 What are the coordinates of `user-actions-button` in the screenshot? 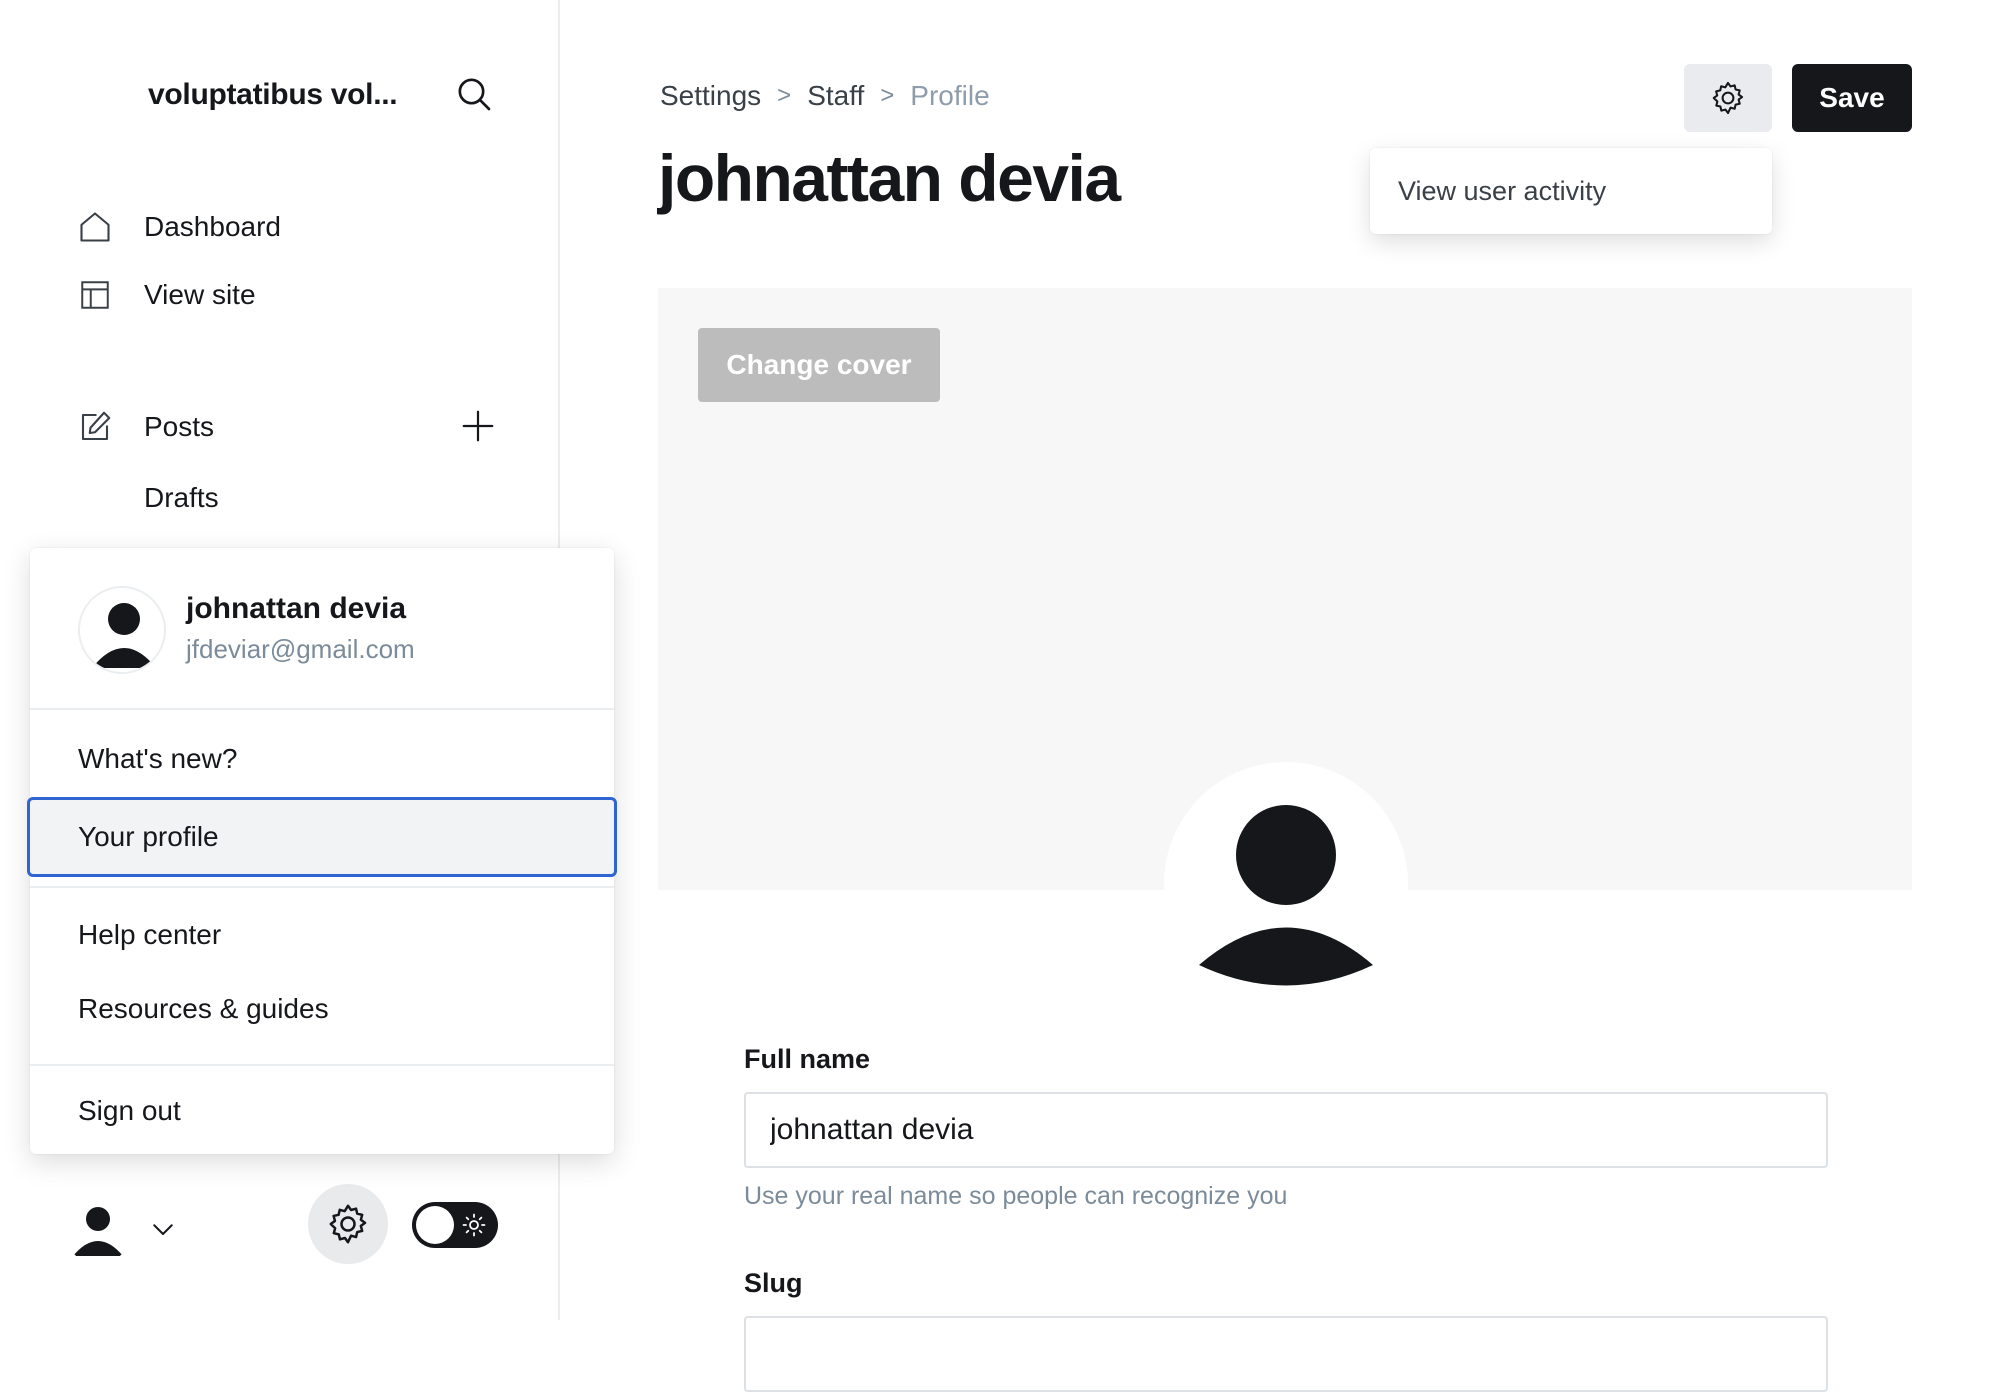 It's located at (1728, 98).